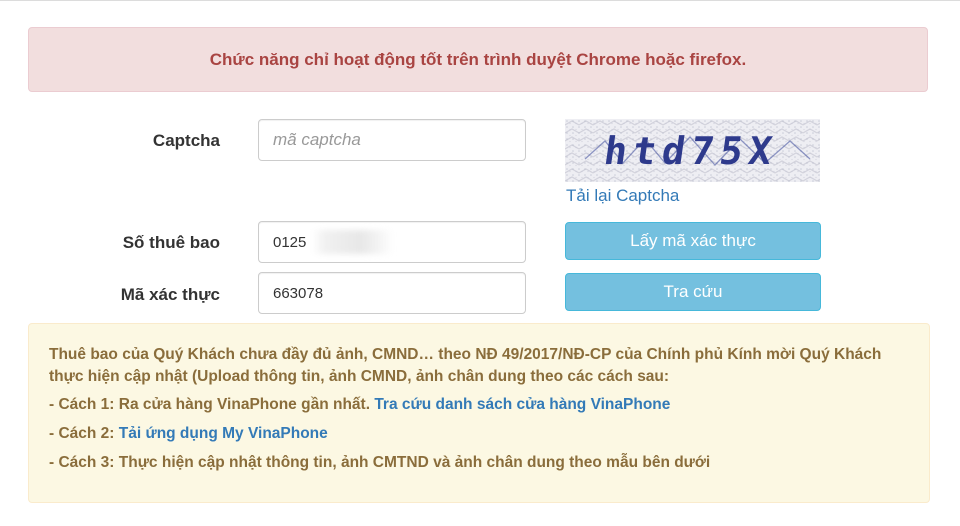 The width and height of the screenshot is (960, 526). I want to click on verification-code-input, so click(392, 293).